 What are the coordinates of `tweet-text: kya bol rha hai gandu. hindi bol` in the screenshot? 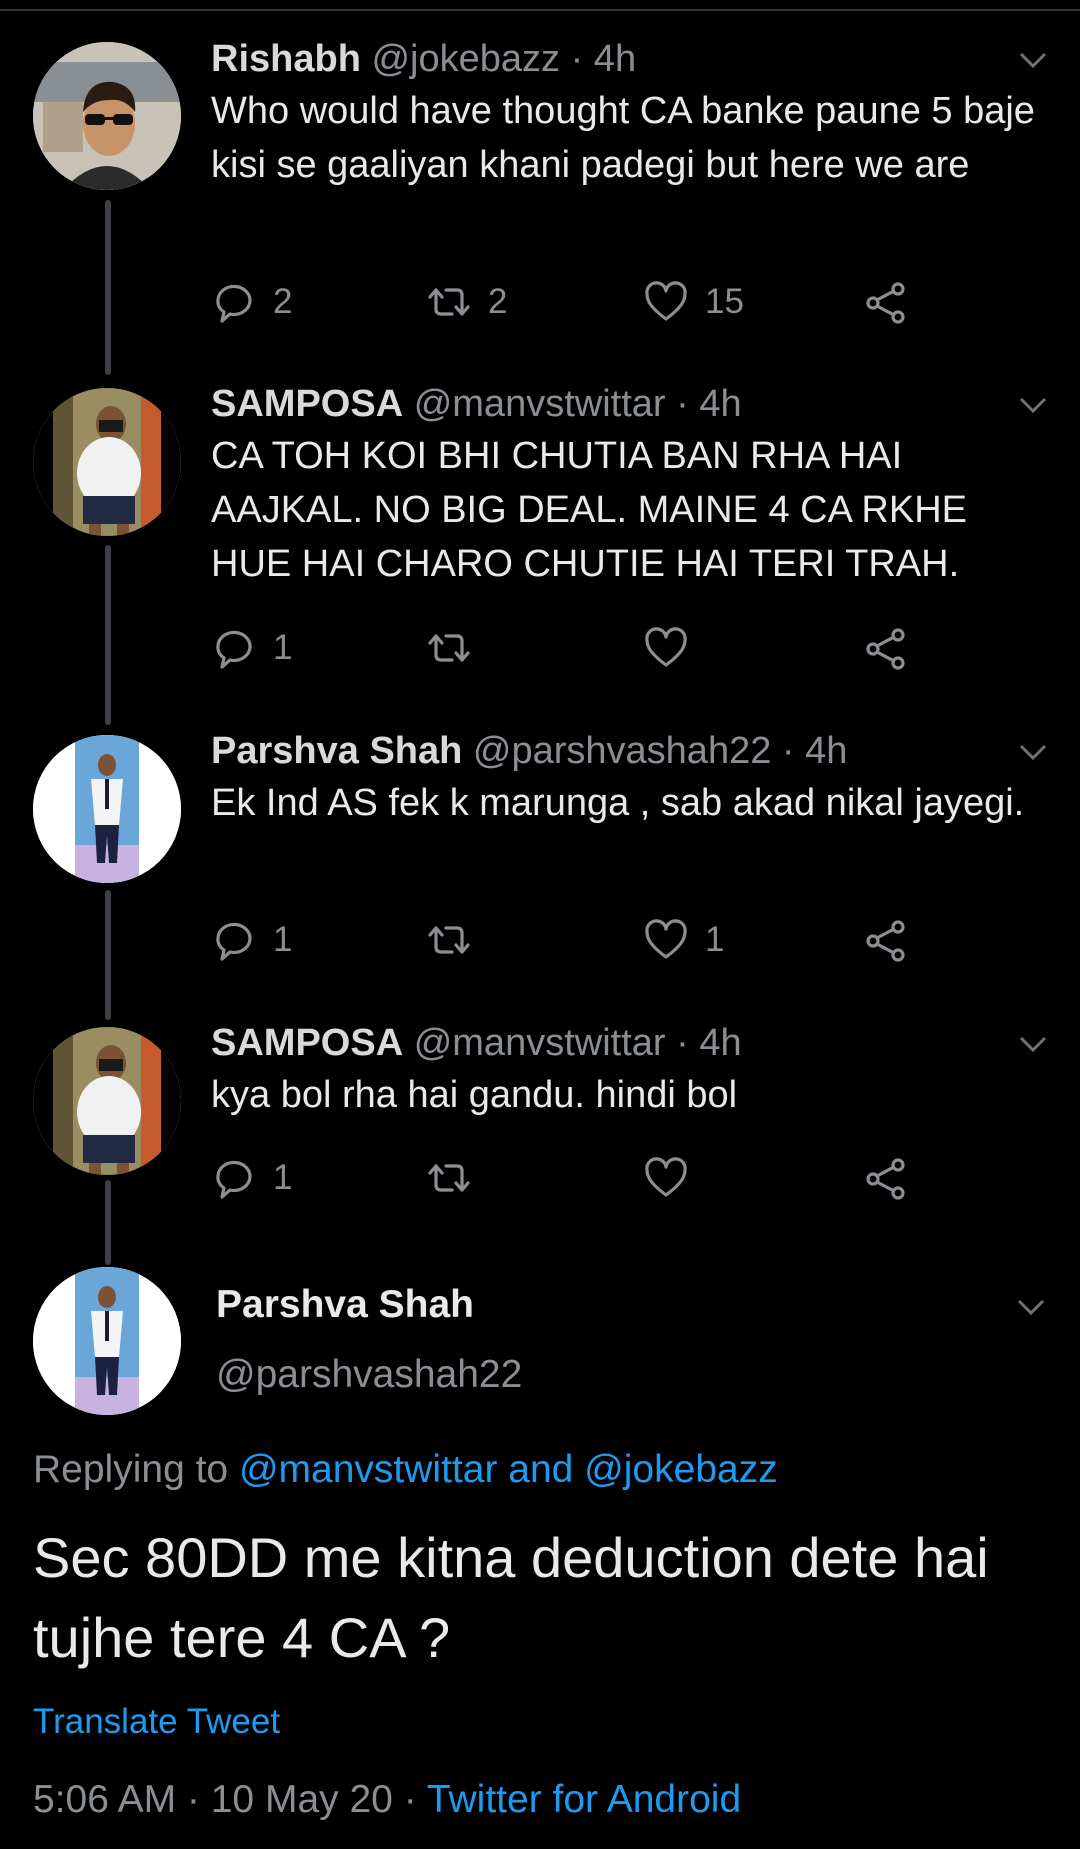 It's located at (474, 1095).